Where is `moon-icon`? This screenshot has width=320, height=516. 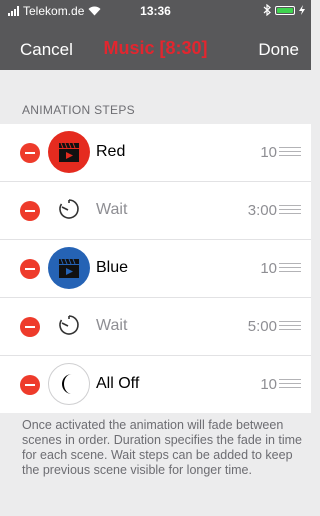 moon-icon is located at coordinates (69, 384).